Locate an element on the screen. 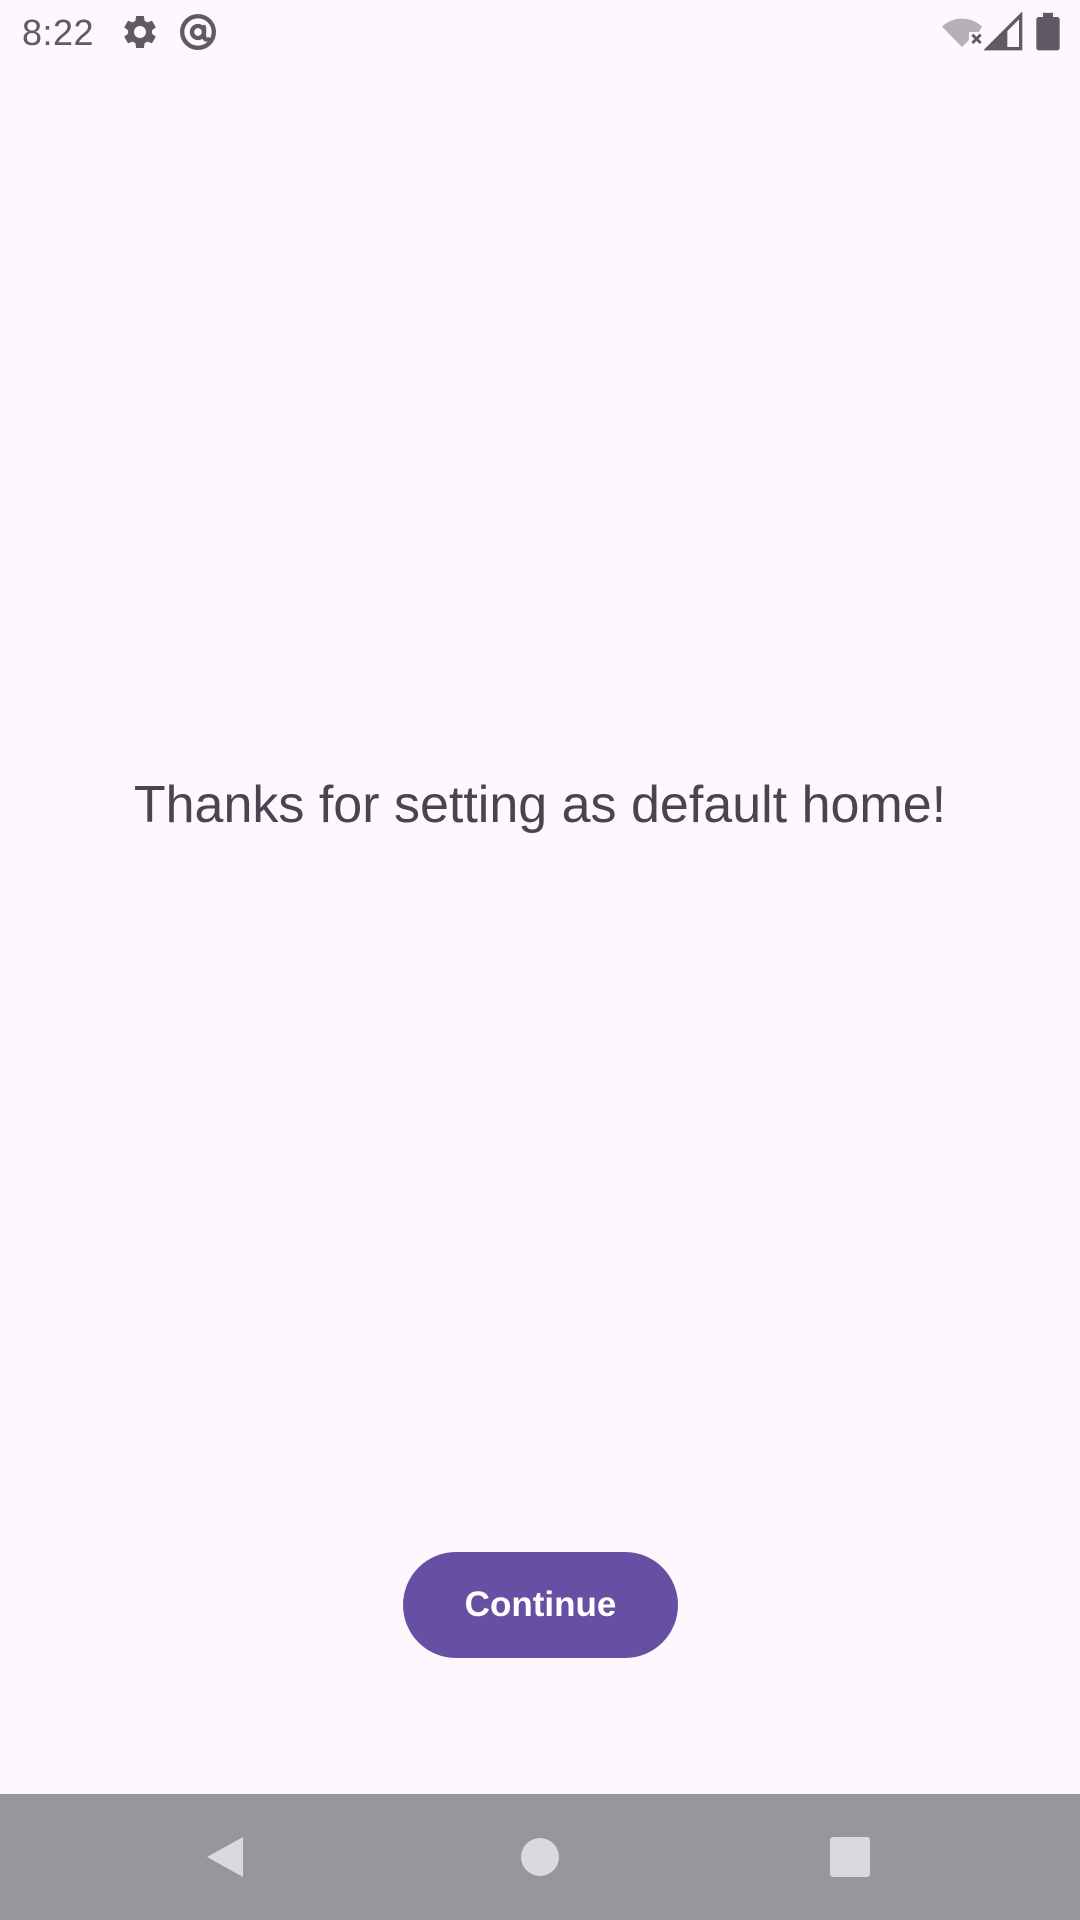 This screenshot has height=1920, width=1080. default-home-message: Thanks for setting as default home! is located at coordinates (540, 805).